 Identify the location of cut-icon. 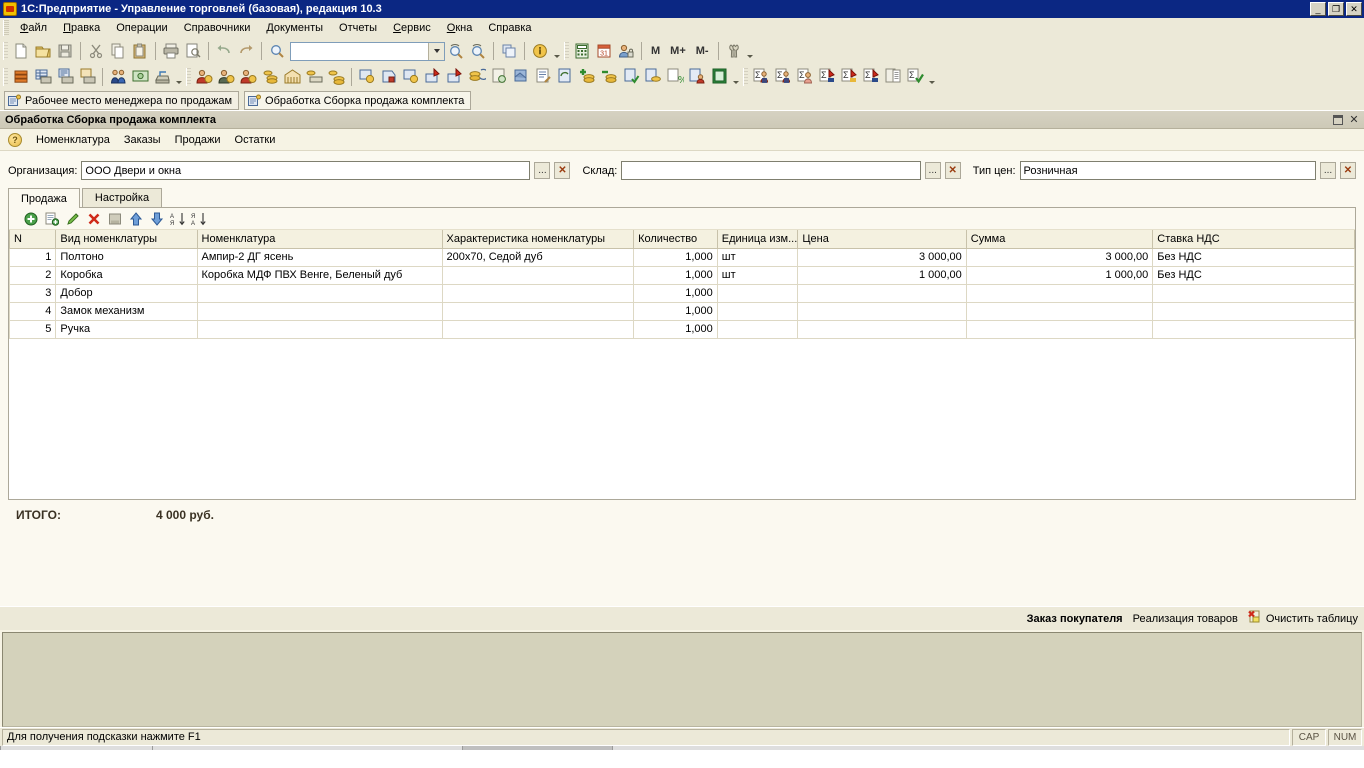
(96, 51).